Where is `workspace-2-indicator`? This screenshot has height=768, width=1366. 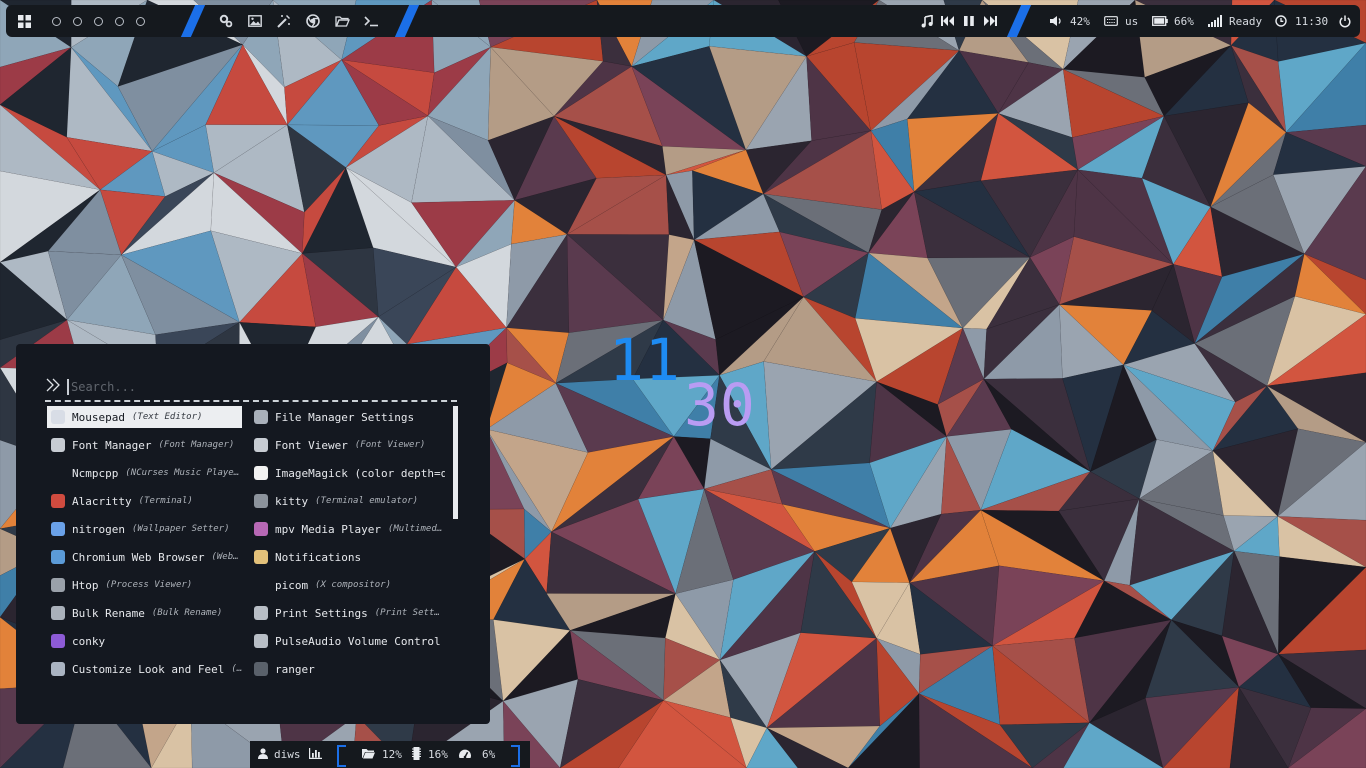 workspace-2-indicator is located at coordinates (77, 21).